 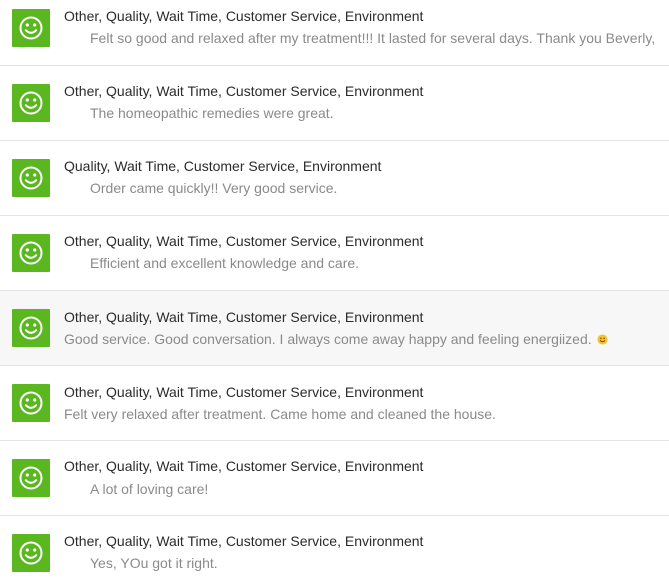 I want to click on smiley-emoji-icon, so click(x=602, y=339).